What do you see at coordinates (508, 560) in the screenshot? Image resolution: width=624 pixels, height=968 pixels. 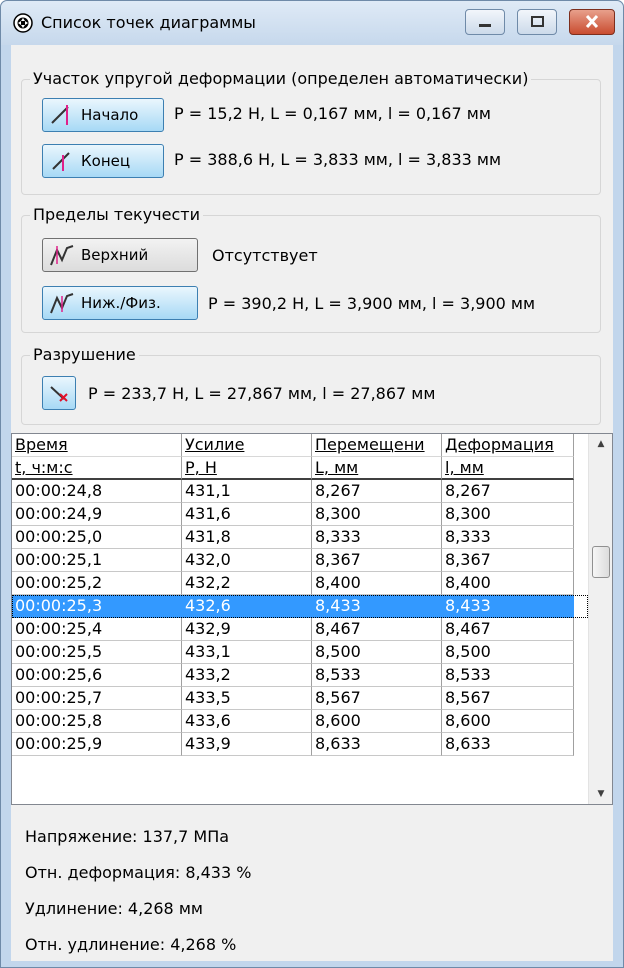 I see `cell-deformation: 8,367` at bounding box center [508, 560].